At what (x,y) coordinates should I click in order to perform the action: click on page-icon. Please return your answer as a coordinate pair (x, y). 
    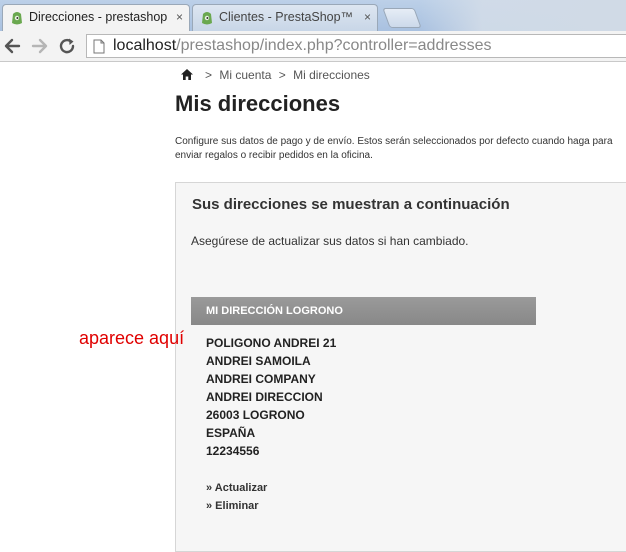
    Looking at the image, I should click on (99, 46).